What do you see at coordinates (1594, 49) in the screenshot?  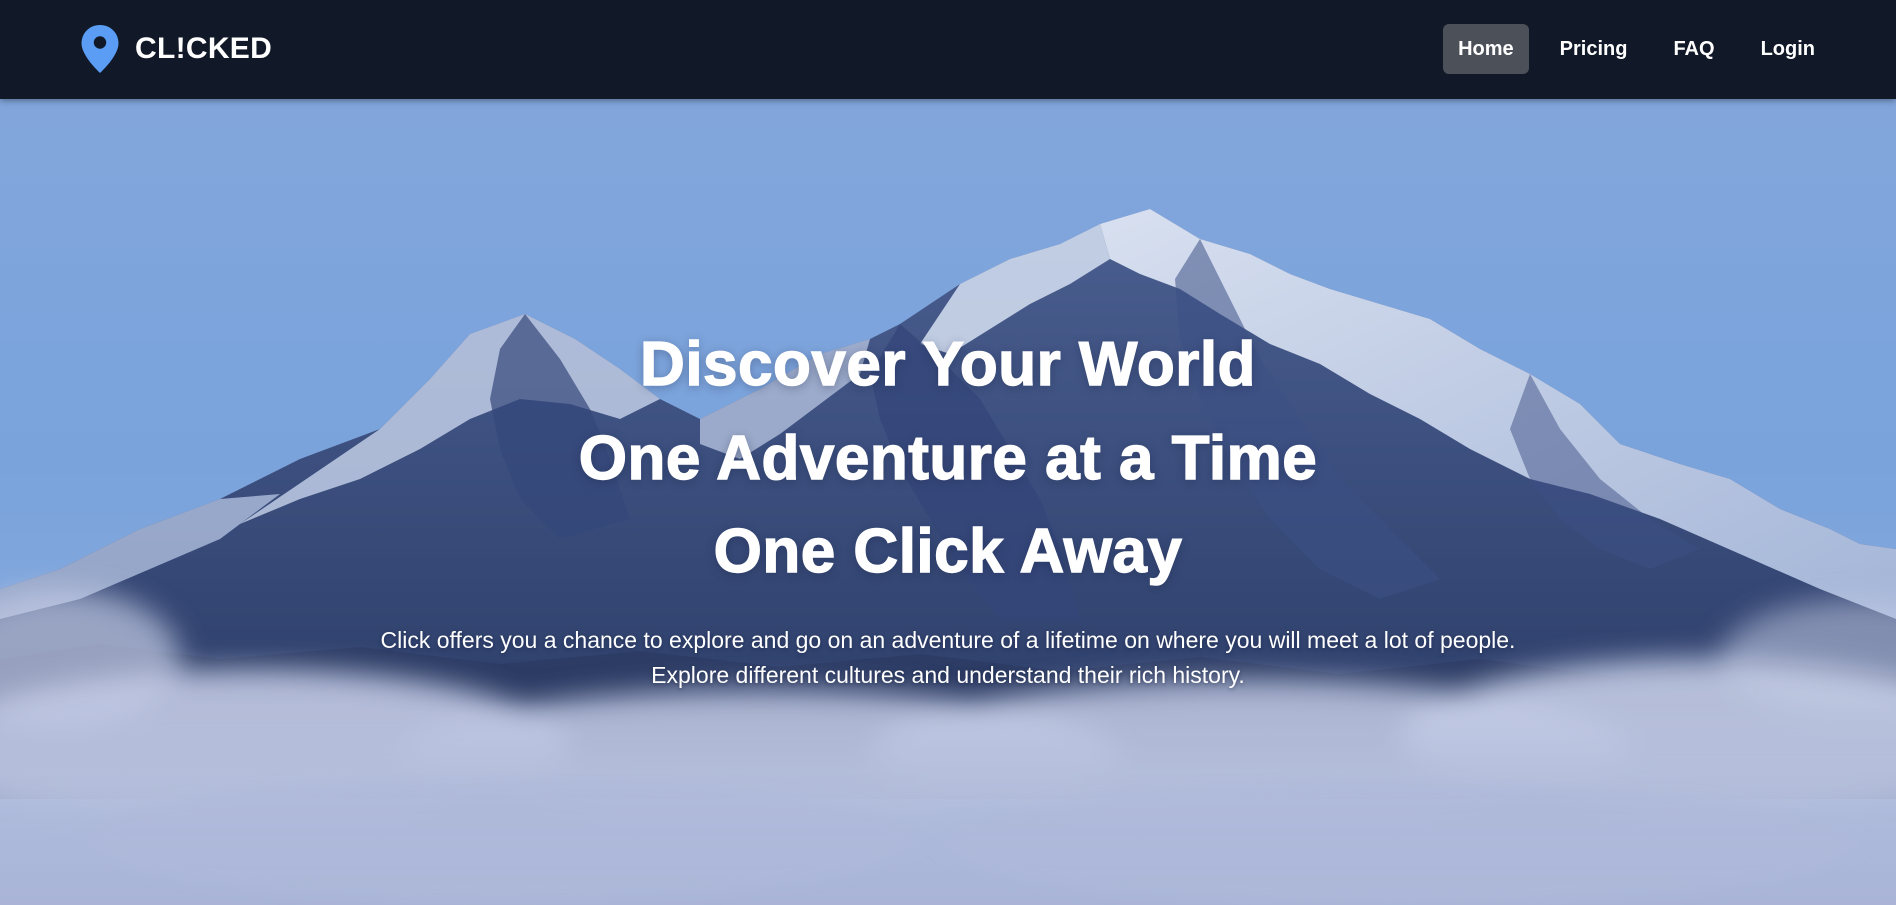 I see `nav-pricing-link: Pricing` at bounding box center [1594, 49].